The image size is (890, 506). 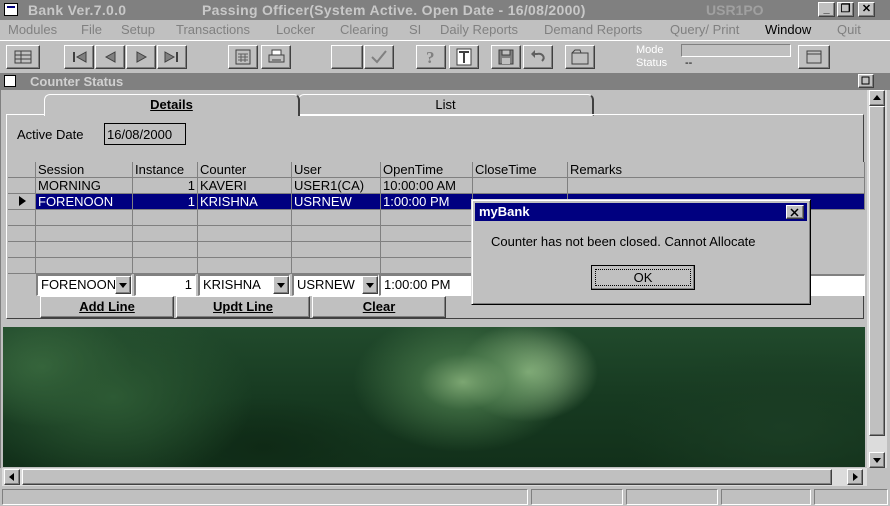 What do you see at coordinates (336, 186) in the screenshot?
I see `table-cell-user: USER1(CA)` at bounding box center [336, 186].